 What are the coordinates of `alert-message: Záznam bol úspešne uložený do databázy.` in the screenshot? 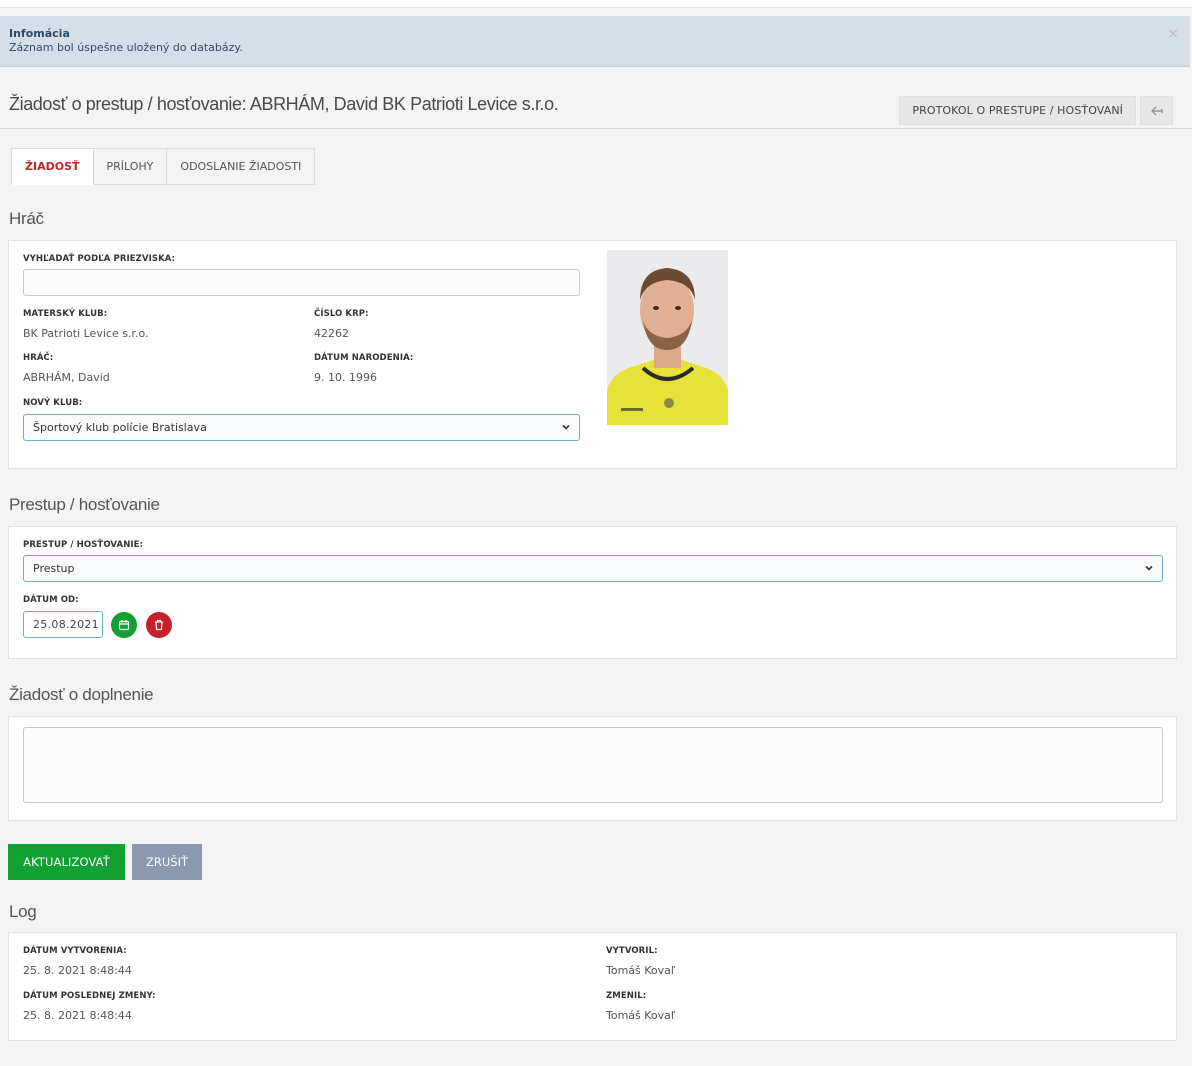 It's located at (126, 47).